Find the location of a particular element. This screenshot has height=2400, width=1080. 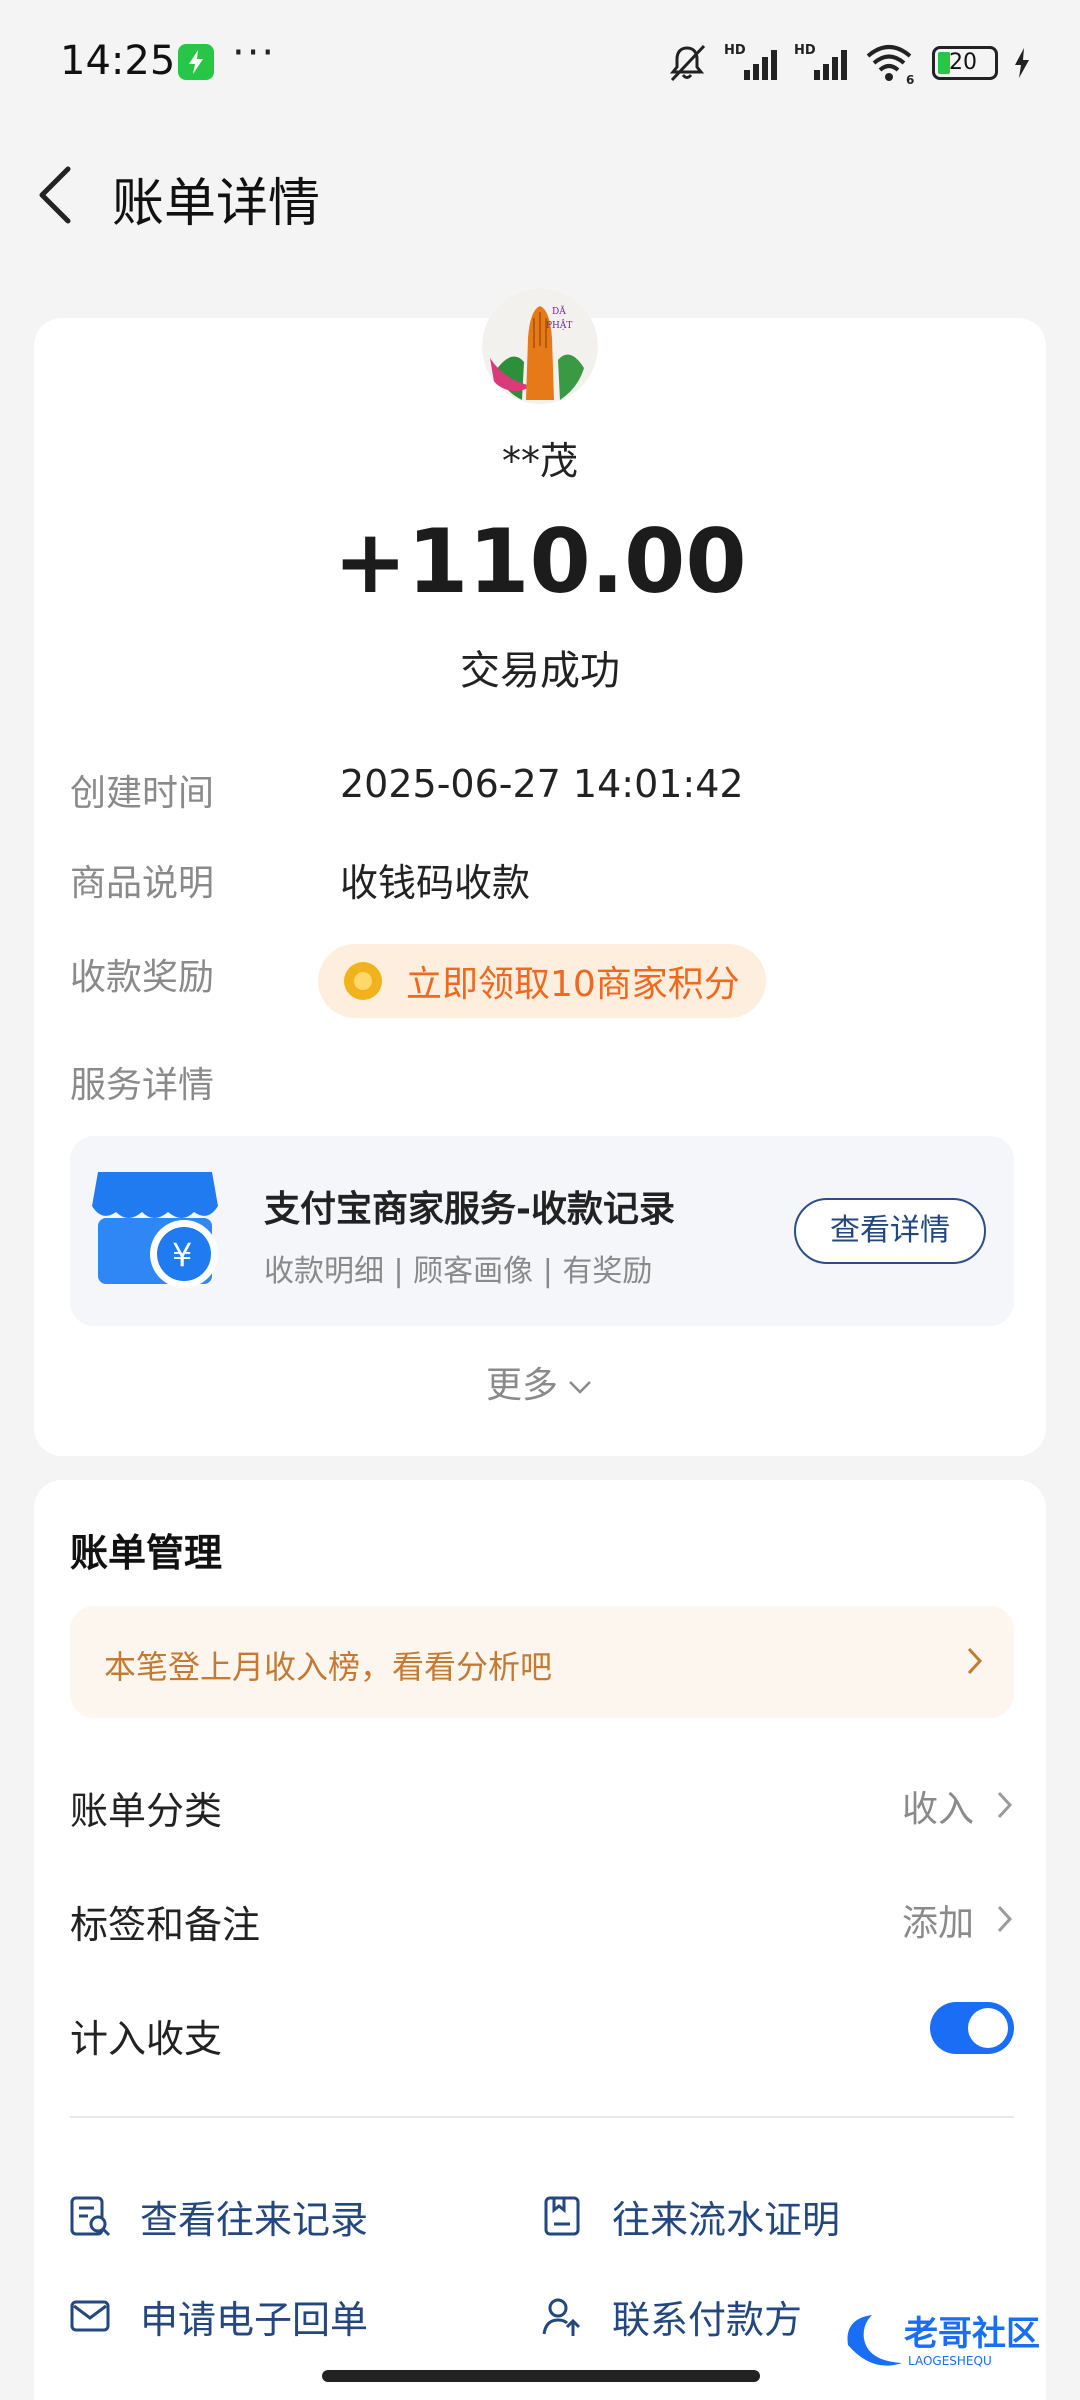

contact-payer-label: 联系付款方 is located at coordinates (707, 2319).